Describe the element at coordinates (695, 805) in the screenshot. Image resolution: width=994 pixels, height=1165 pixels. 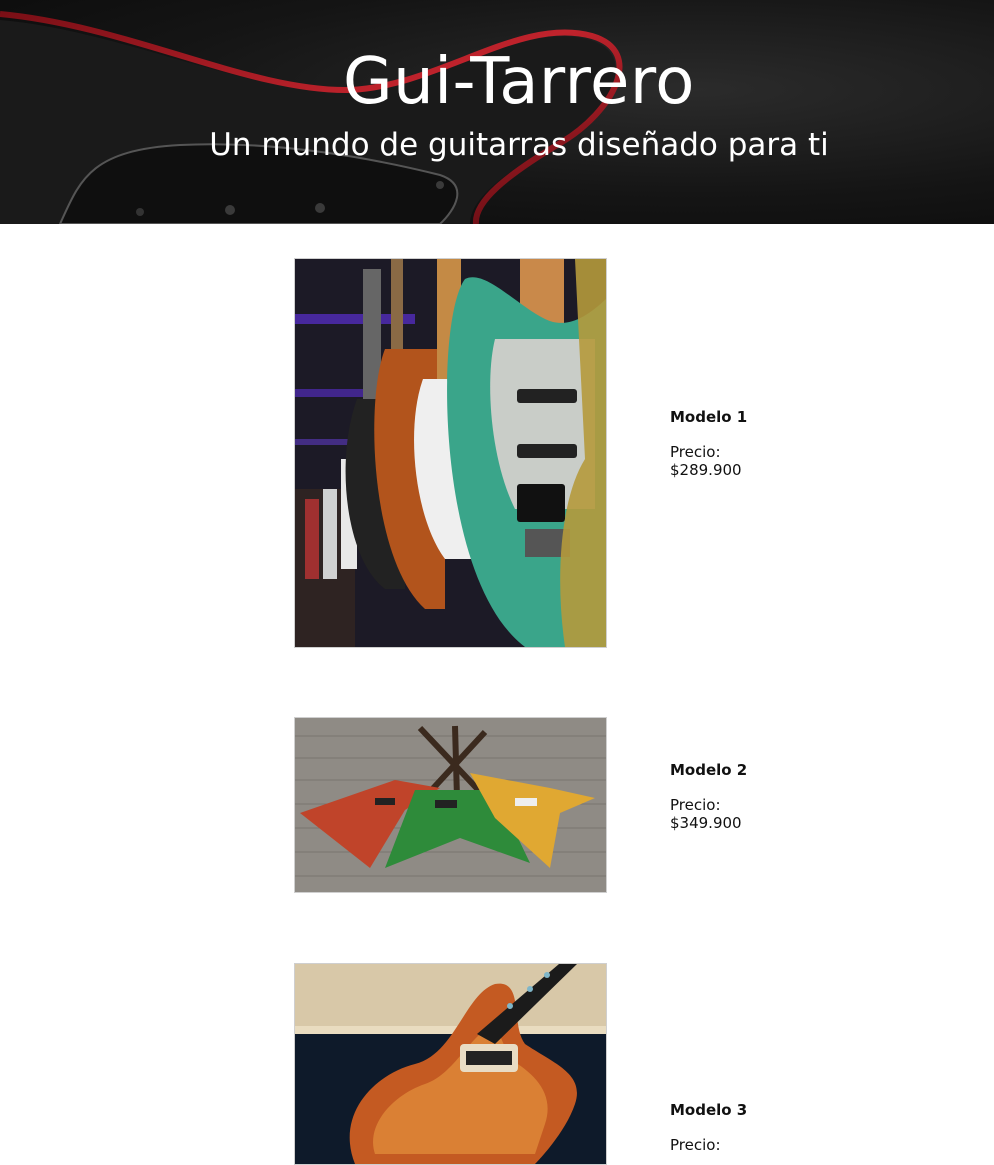
I see `product-2-price-label: Precio:` at that location.